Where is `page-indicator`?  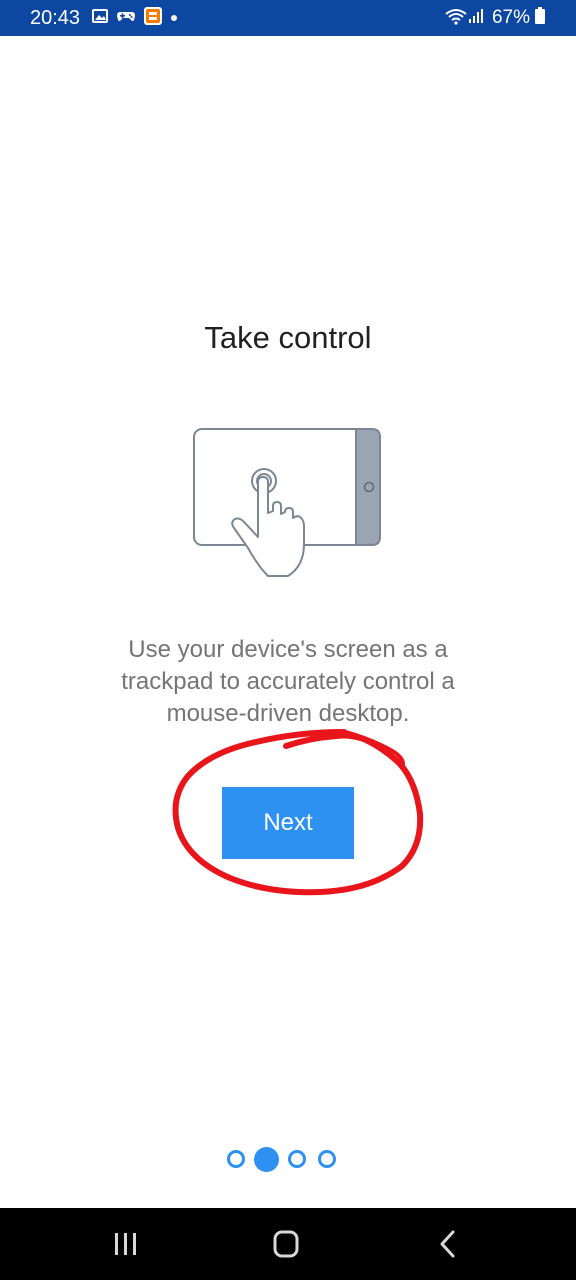 page-indicator is located at coordinates (288, 1159).